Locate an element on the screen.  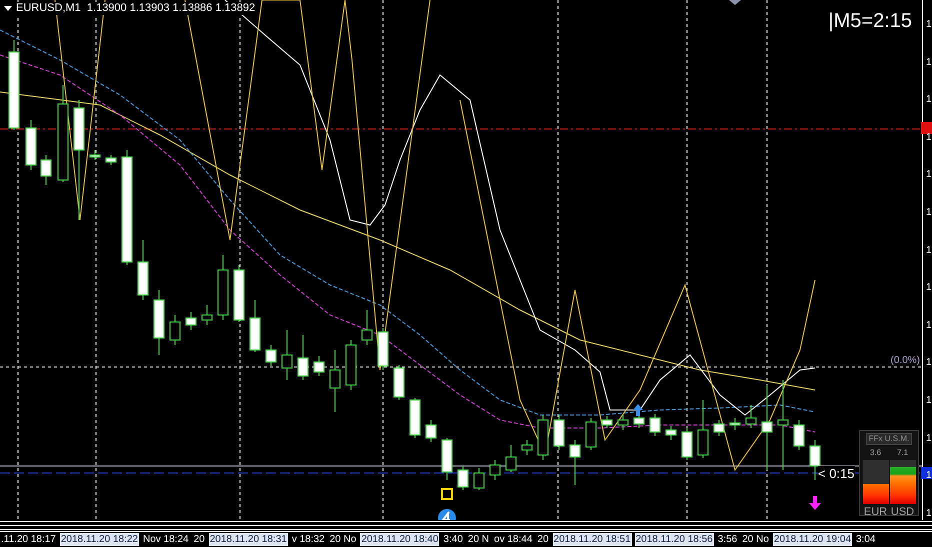
square-marker-icon is located at coordinates (447, 494).